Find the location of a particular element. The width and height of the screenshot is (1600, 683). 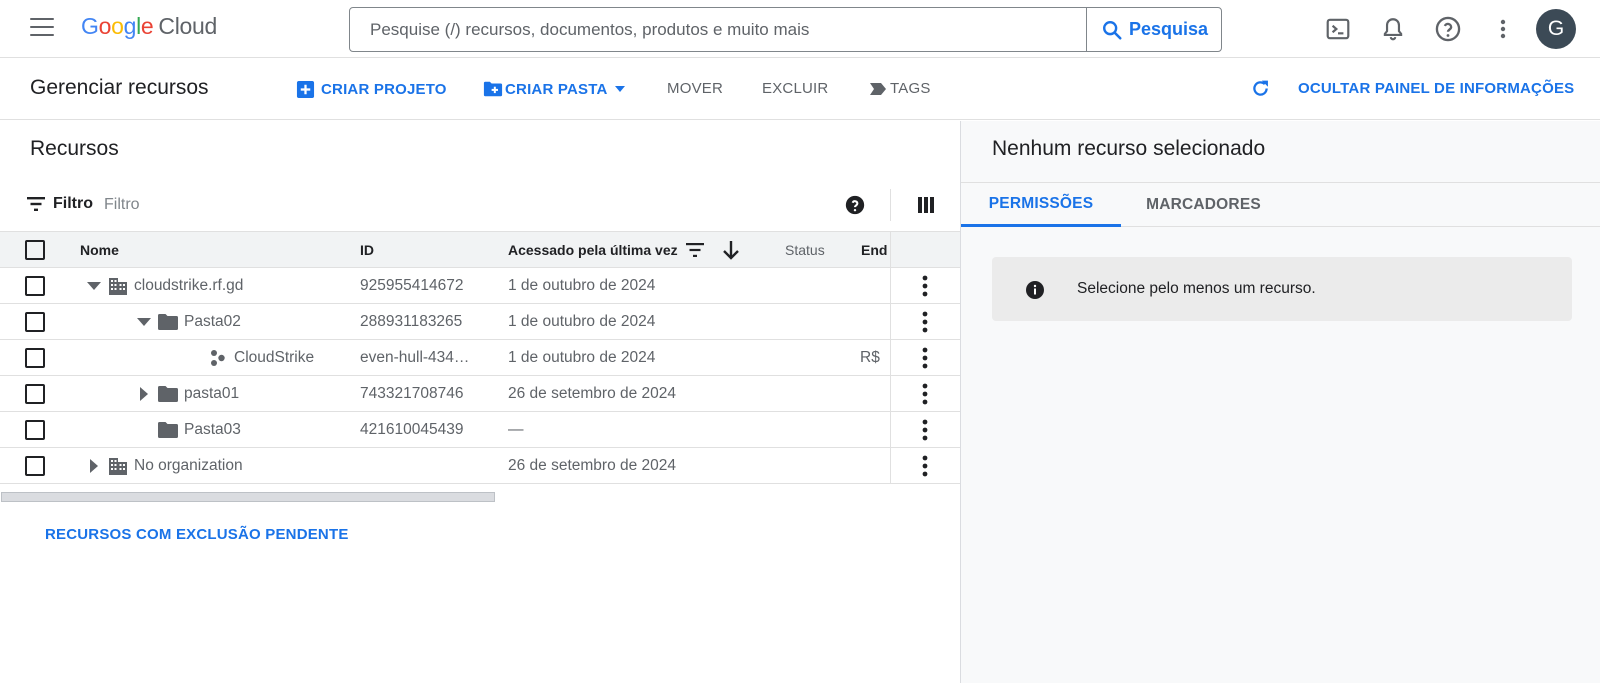

arrow-down-icon is located at coordinates (731, 250).